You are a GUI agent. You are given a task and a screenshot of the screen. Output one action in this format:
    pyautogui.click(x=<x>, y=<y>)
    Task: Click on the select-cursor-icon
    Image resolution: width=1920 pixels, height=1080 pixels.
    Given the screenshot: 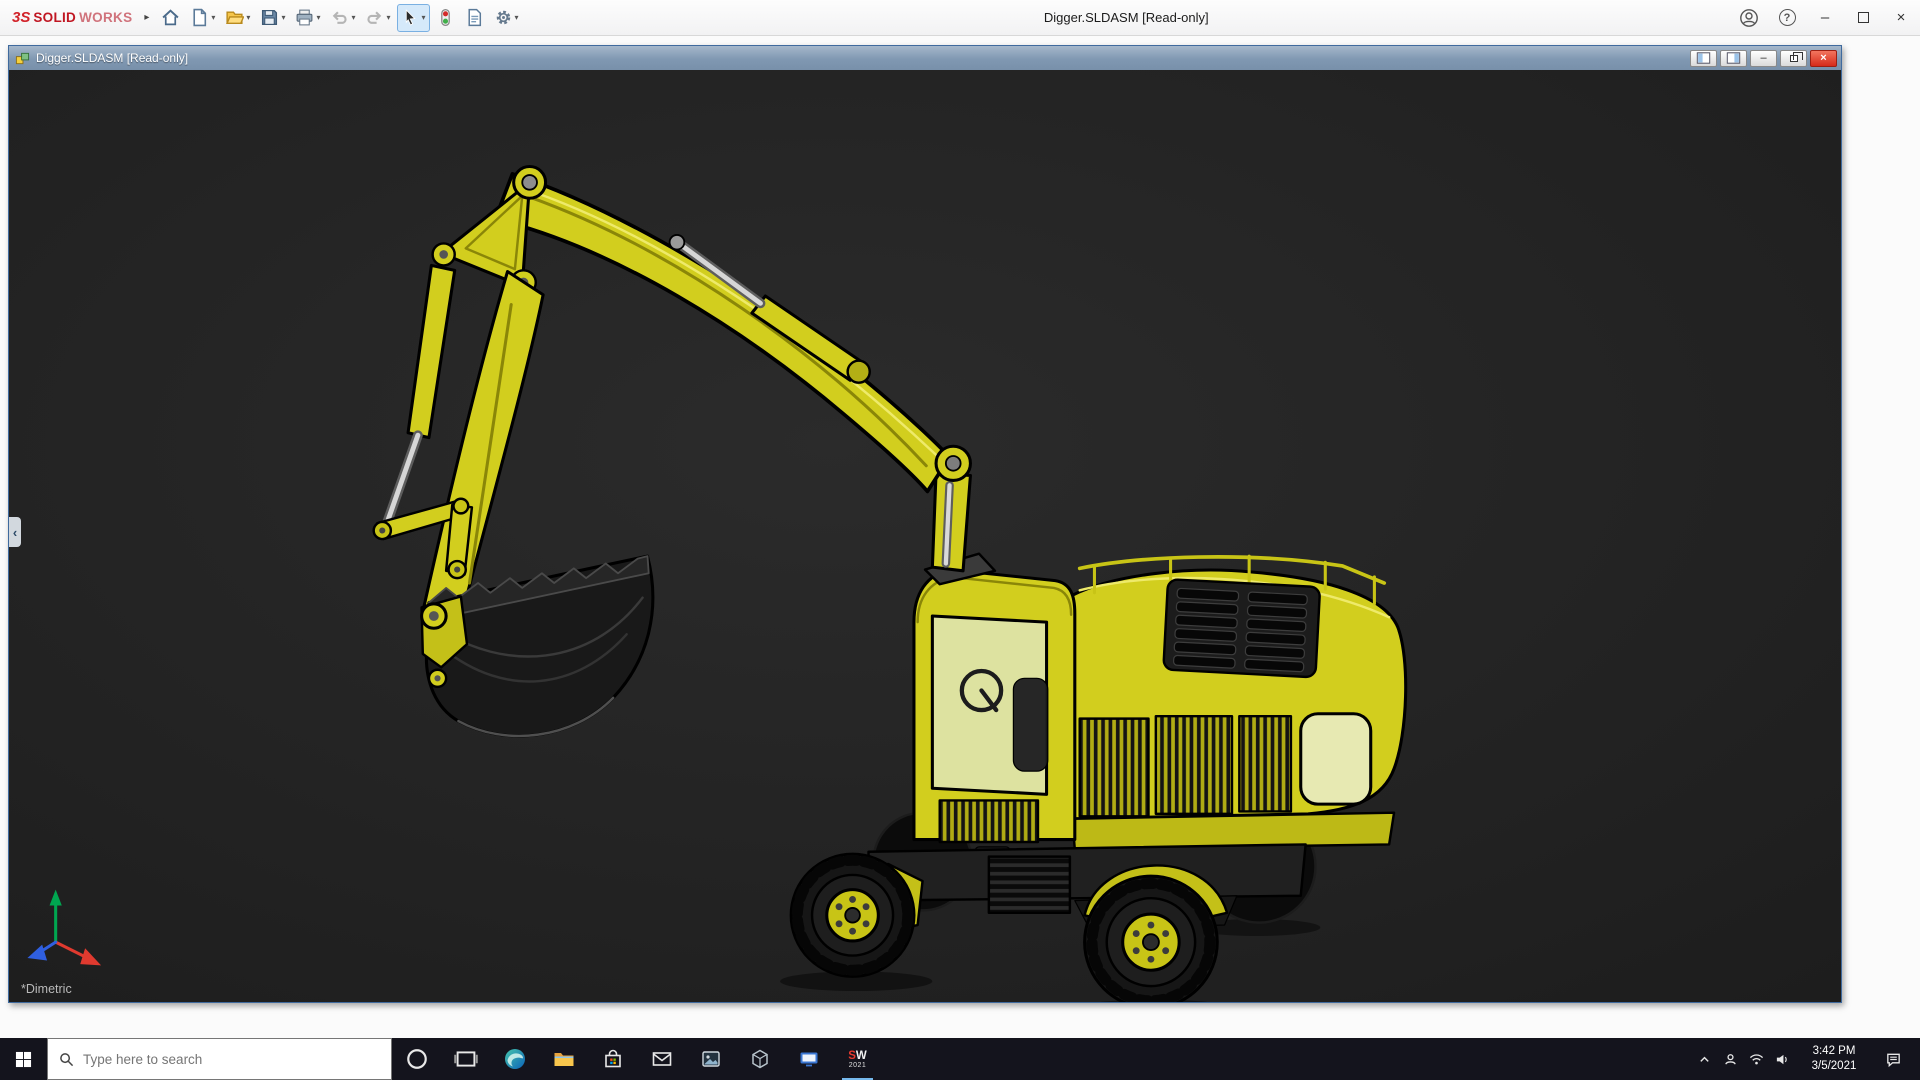 What is the action you would take?
    pyautogui.click(x=410, y=17)
    